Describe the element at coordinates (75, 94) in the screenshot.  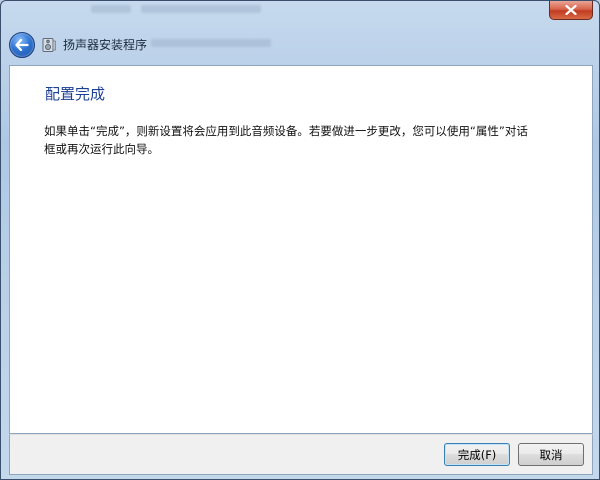
I see `page-heading: 配置完成` at that location.